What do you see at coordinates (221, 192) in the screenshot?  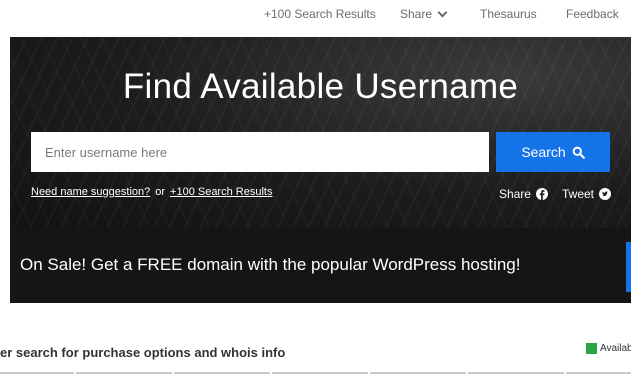 I see `search-results-link: +100 Search Results` at bounding box center [221, 192].